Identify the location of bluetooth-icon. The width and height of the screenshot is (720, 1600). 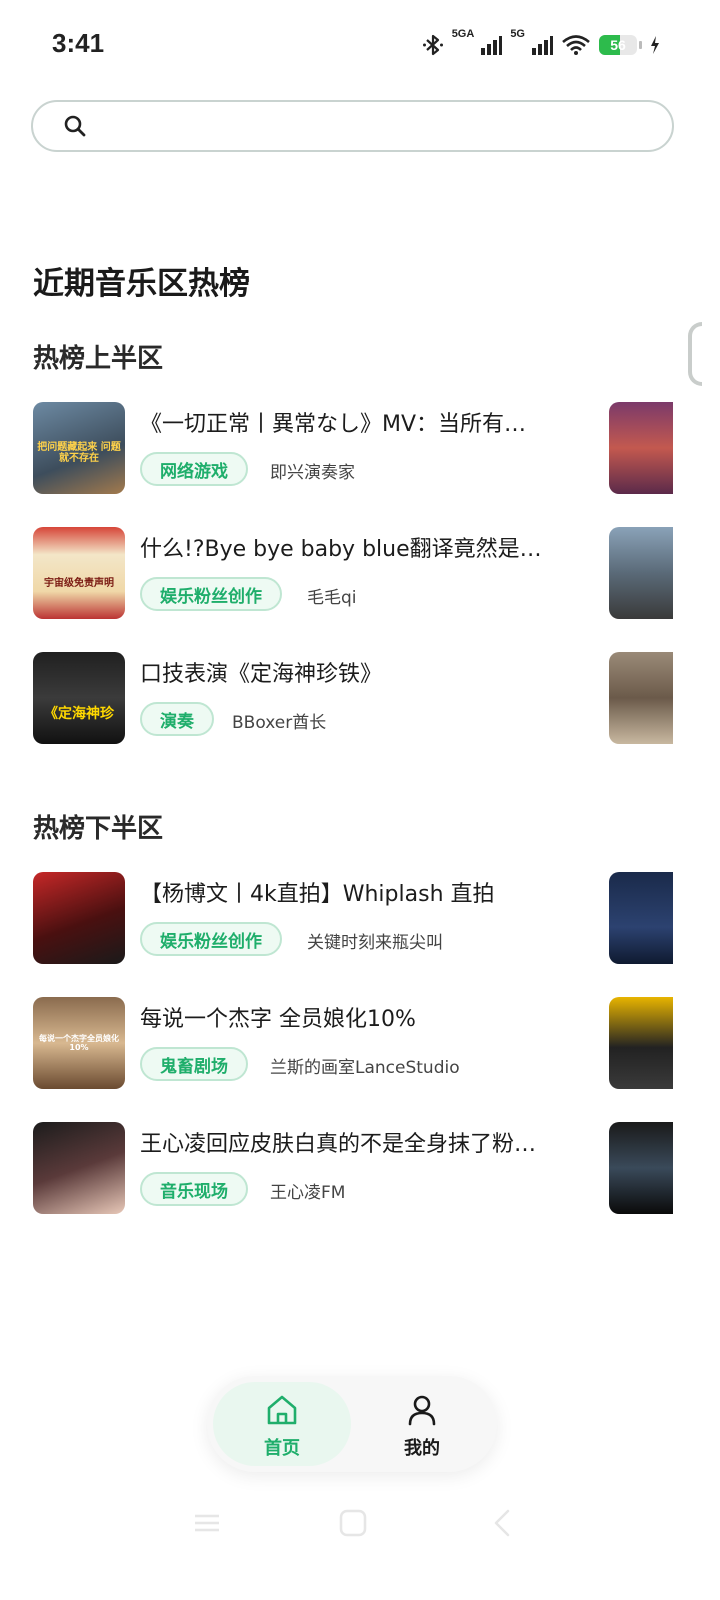
(433, 45).